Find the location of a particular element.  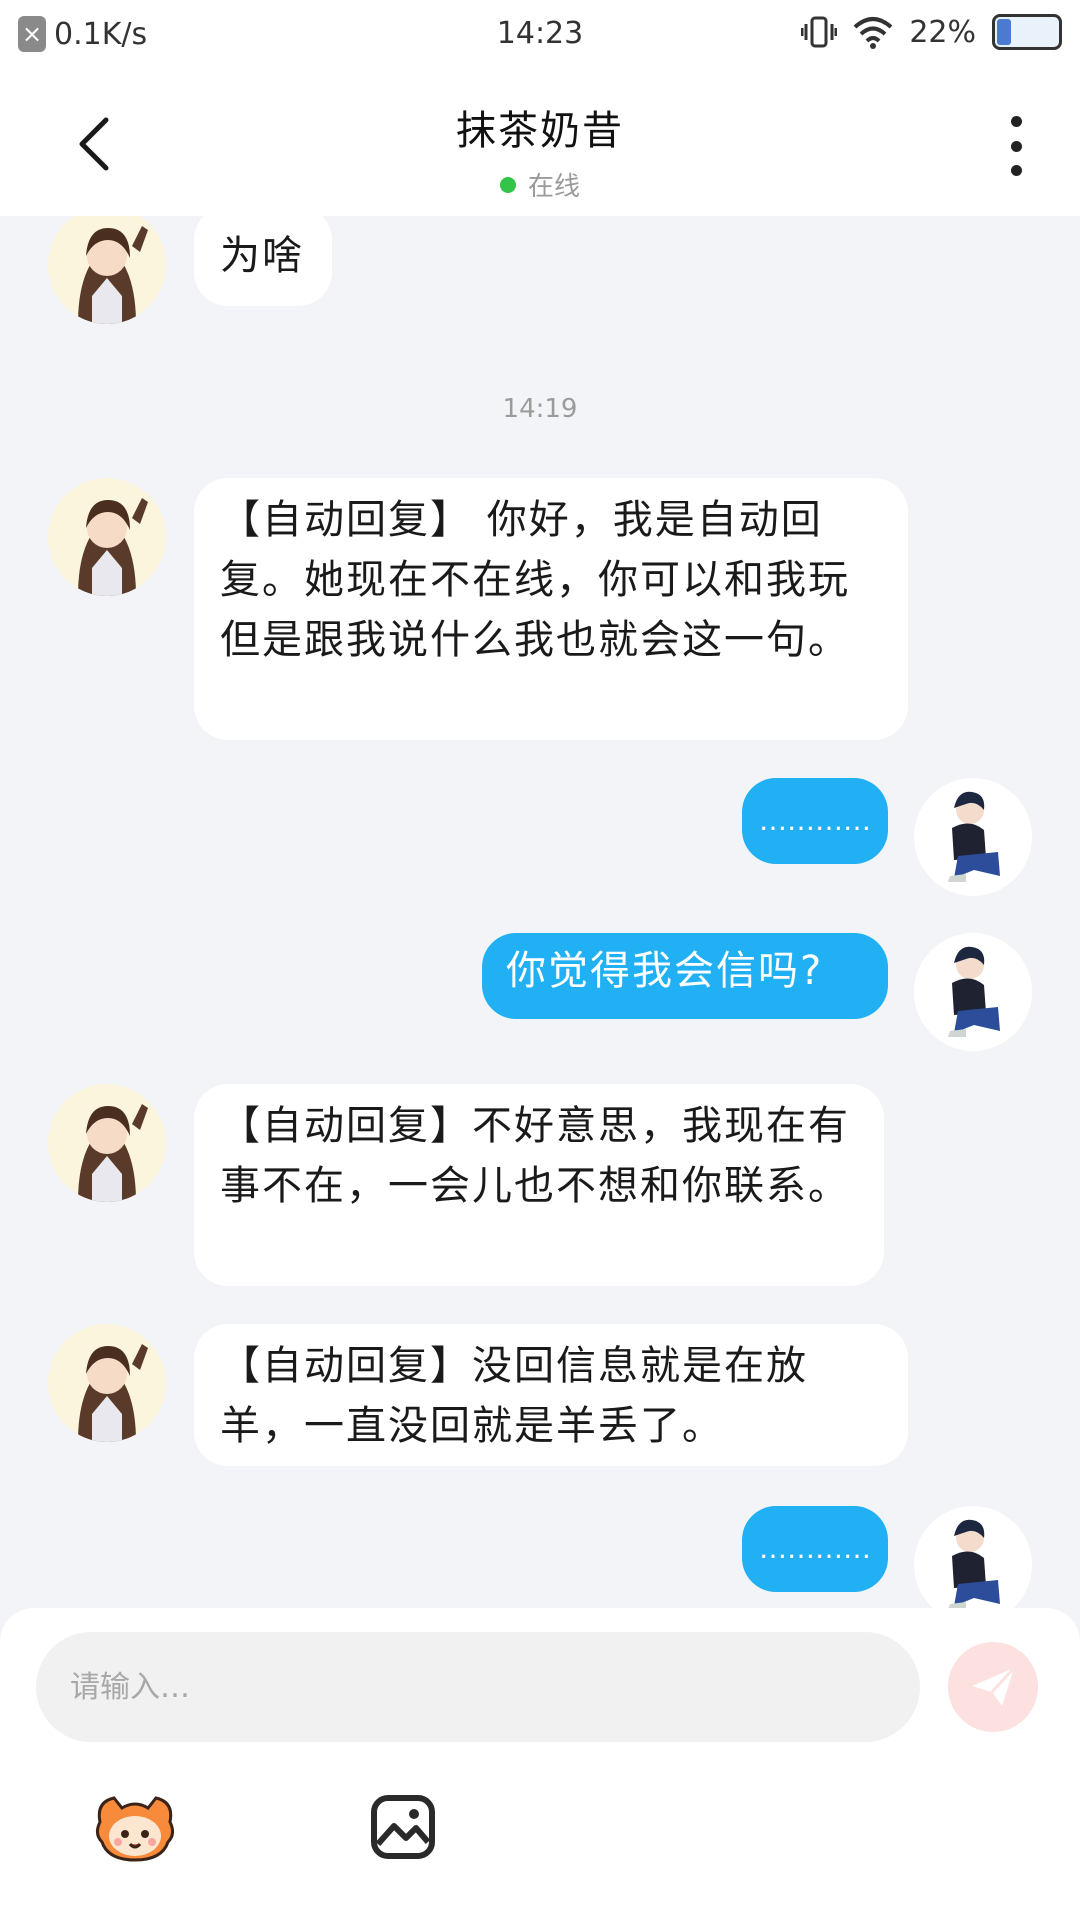

vibrate-icon is located at coordinates (819, 32).